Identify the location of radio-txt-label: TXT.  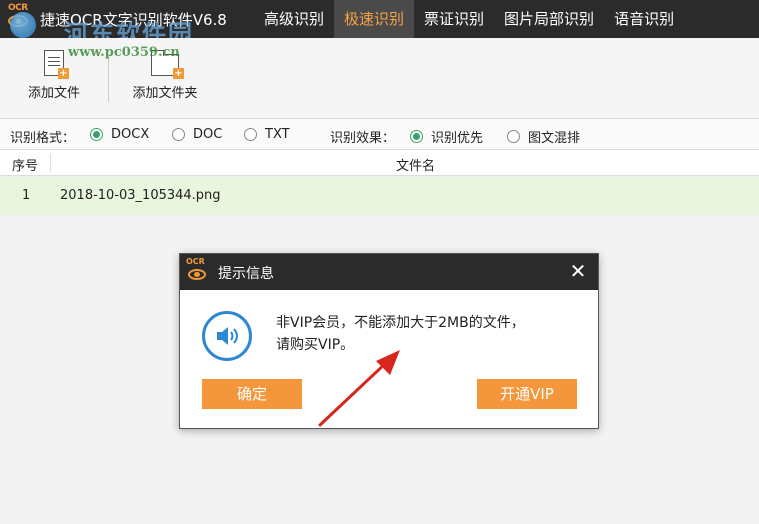
(277, 134).